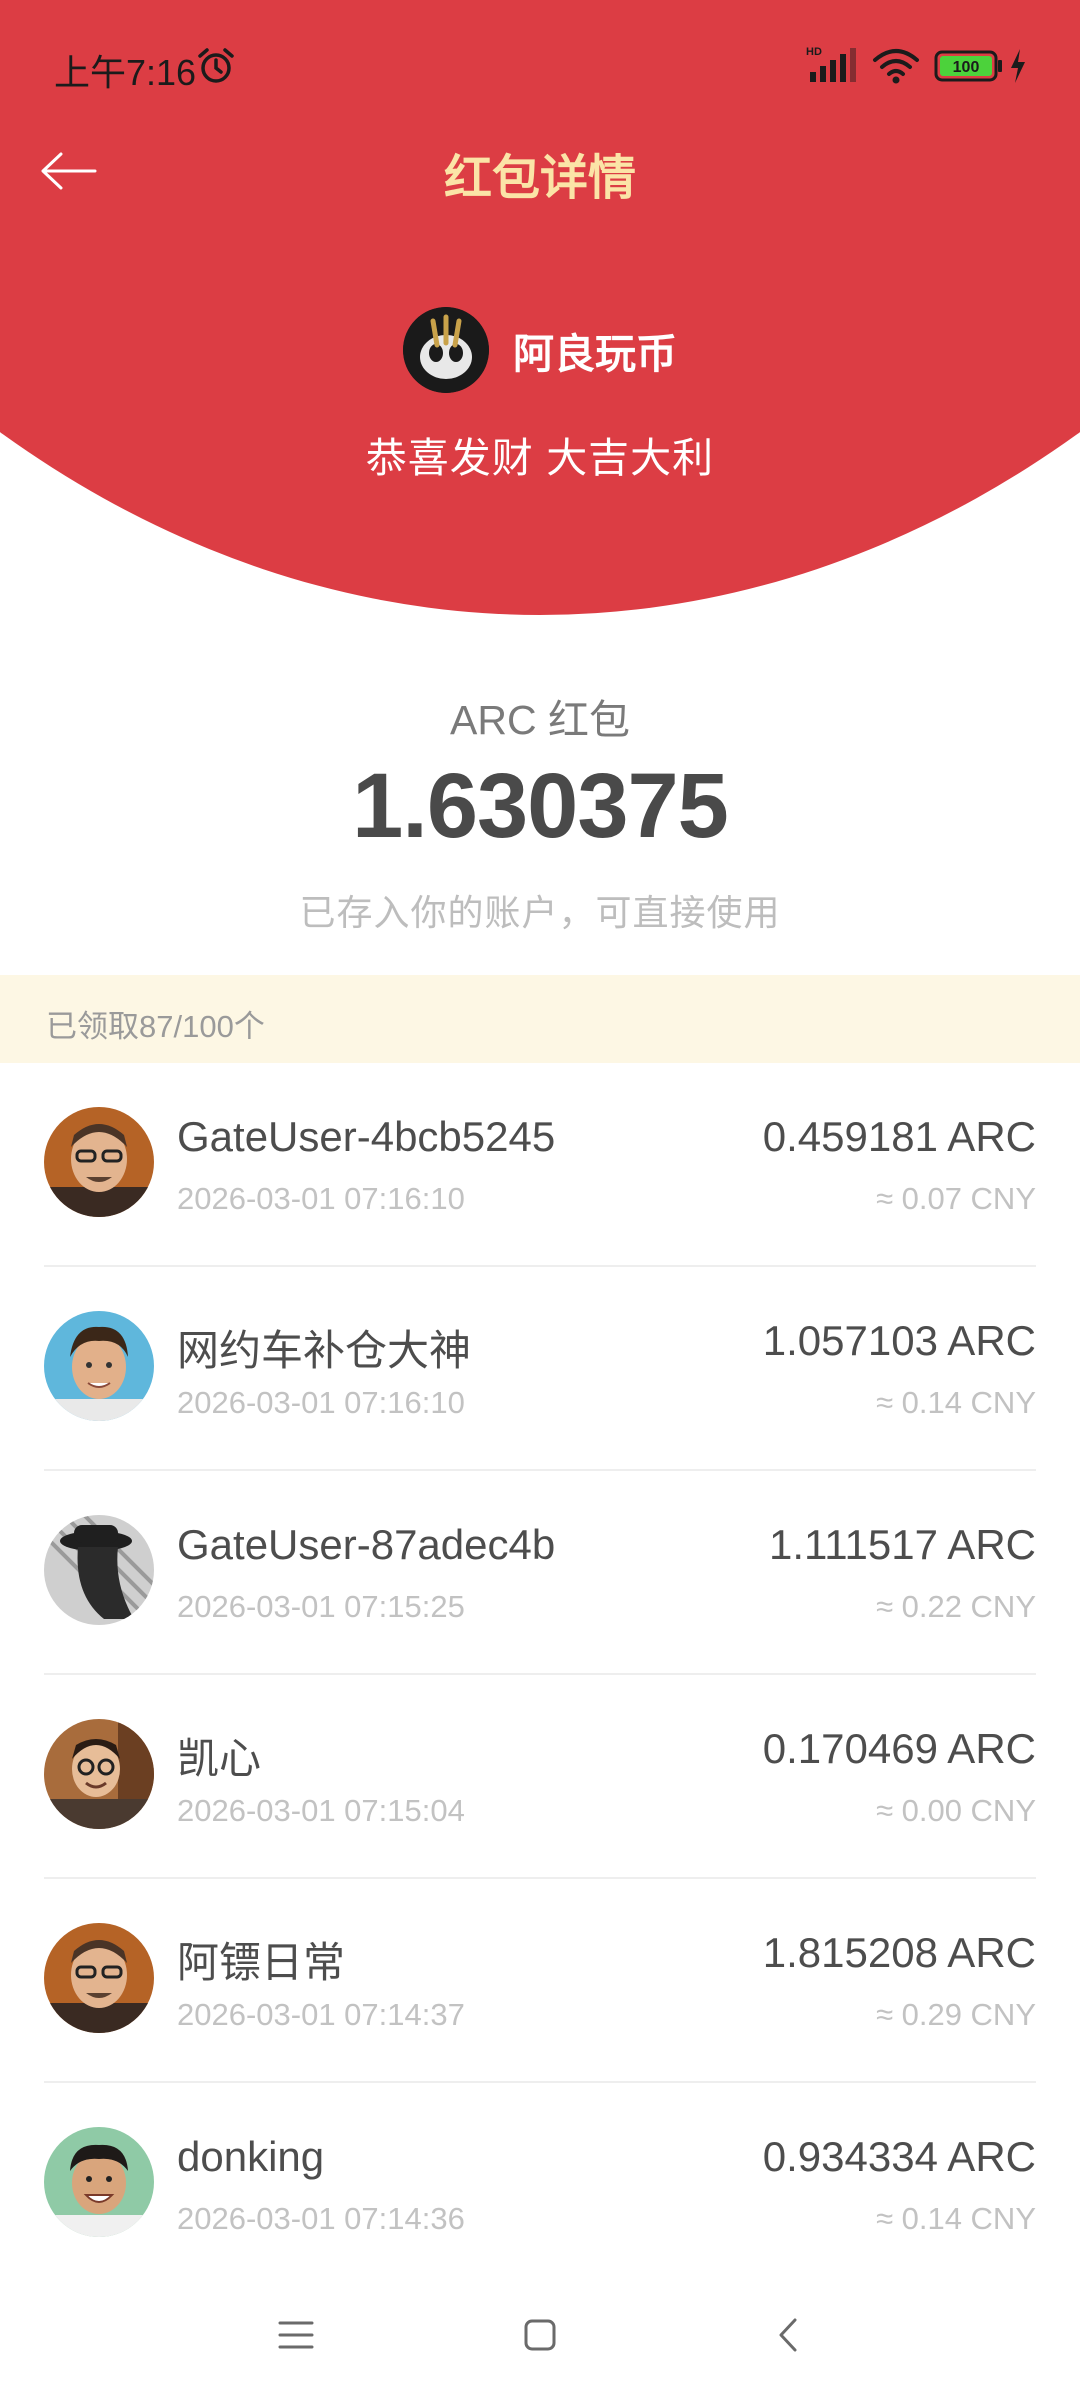 Image resolution: width=1080 pixels, height=2400 pixels. I want to click on claim-time: 2026-03-01 07:14:37, so click(321, 2014).